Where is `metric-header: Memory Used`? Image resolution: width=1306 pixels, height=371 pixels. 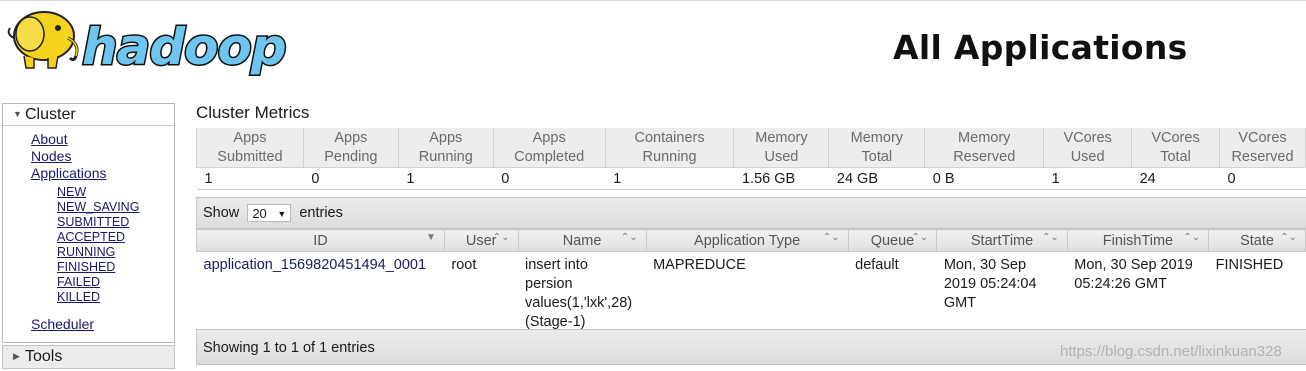
metric-header: Memory Used is located at coordinates (781, 148).